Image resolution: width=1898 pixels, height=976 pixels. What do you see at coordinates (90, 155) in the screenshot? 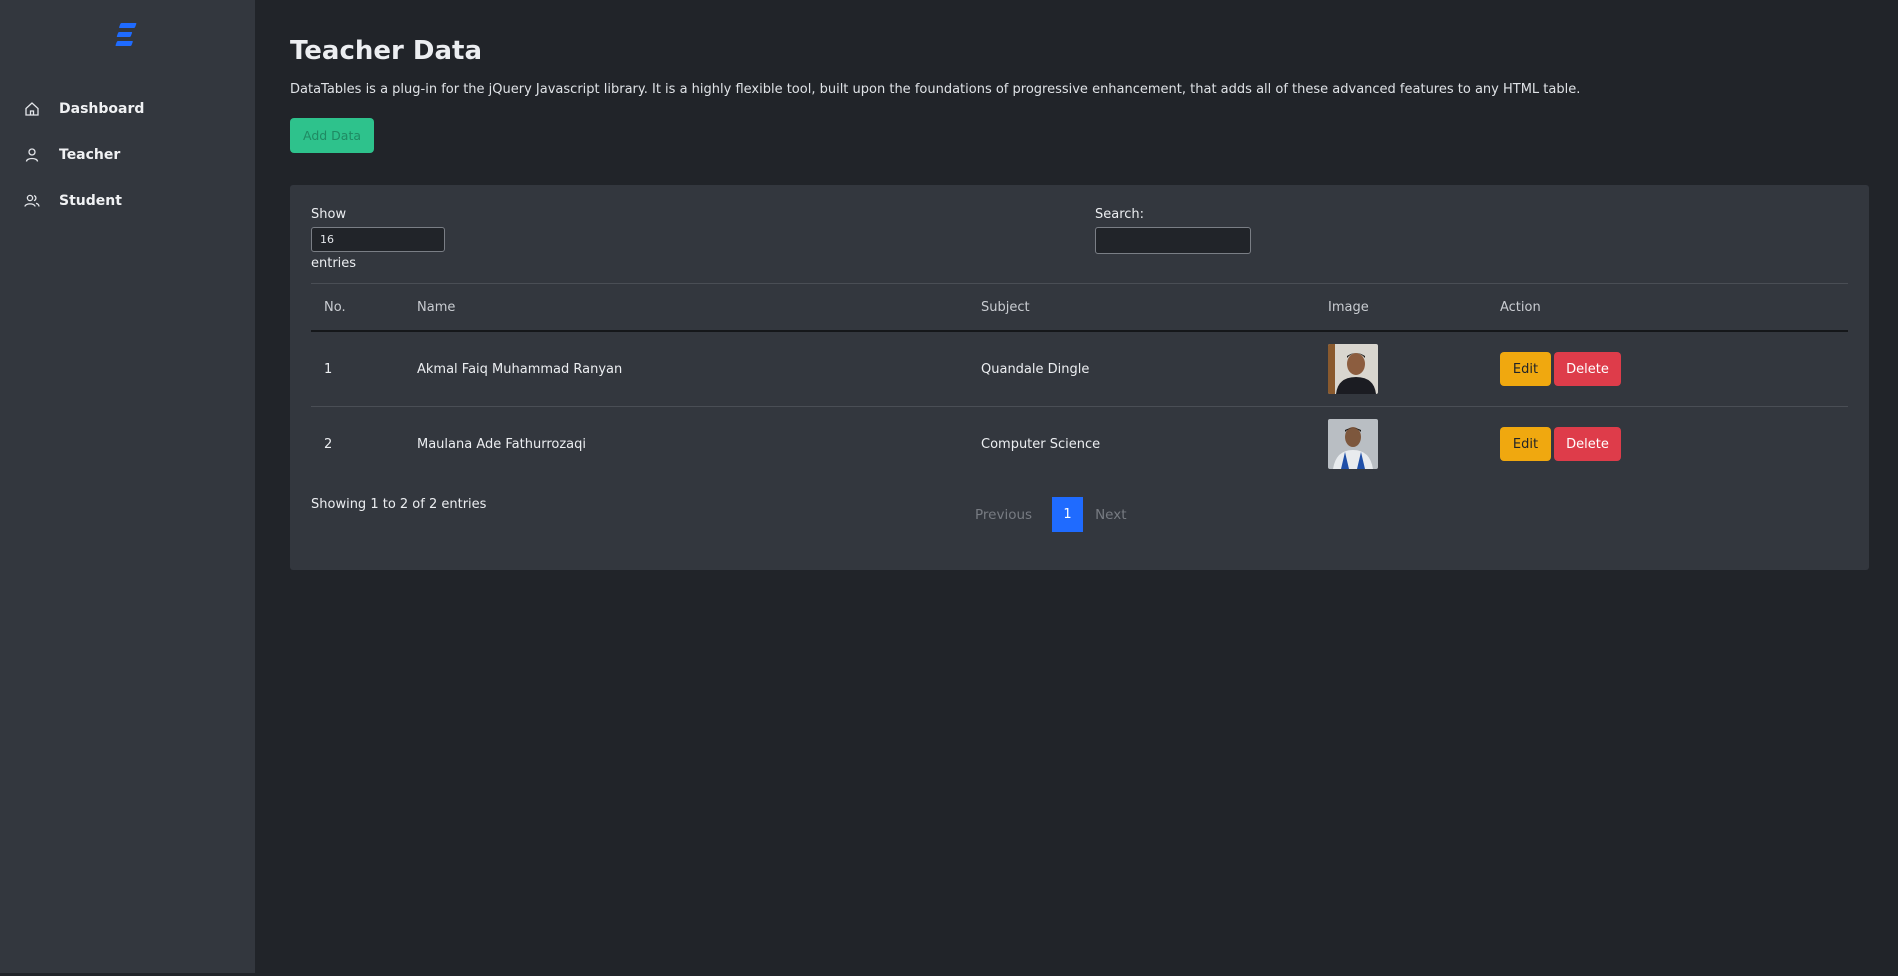
I see `sidebar-item-label: Teacher` at bounding box center [90, 155].